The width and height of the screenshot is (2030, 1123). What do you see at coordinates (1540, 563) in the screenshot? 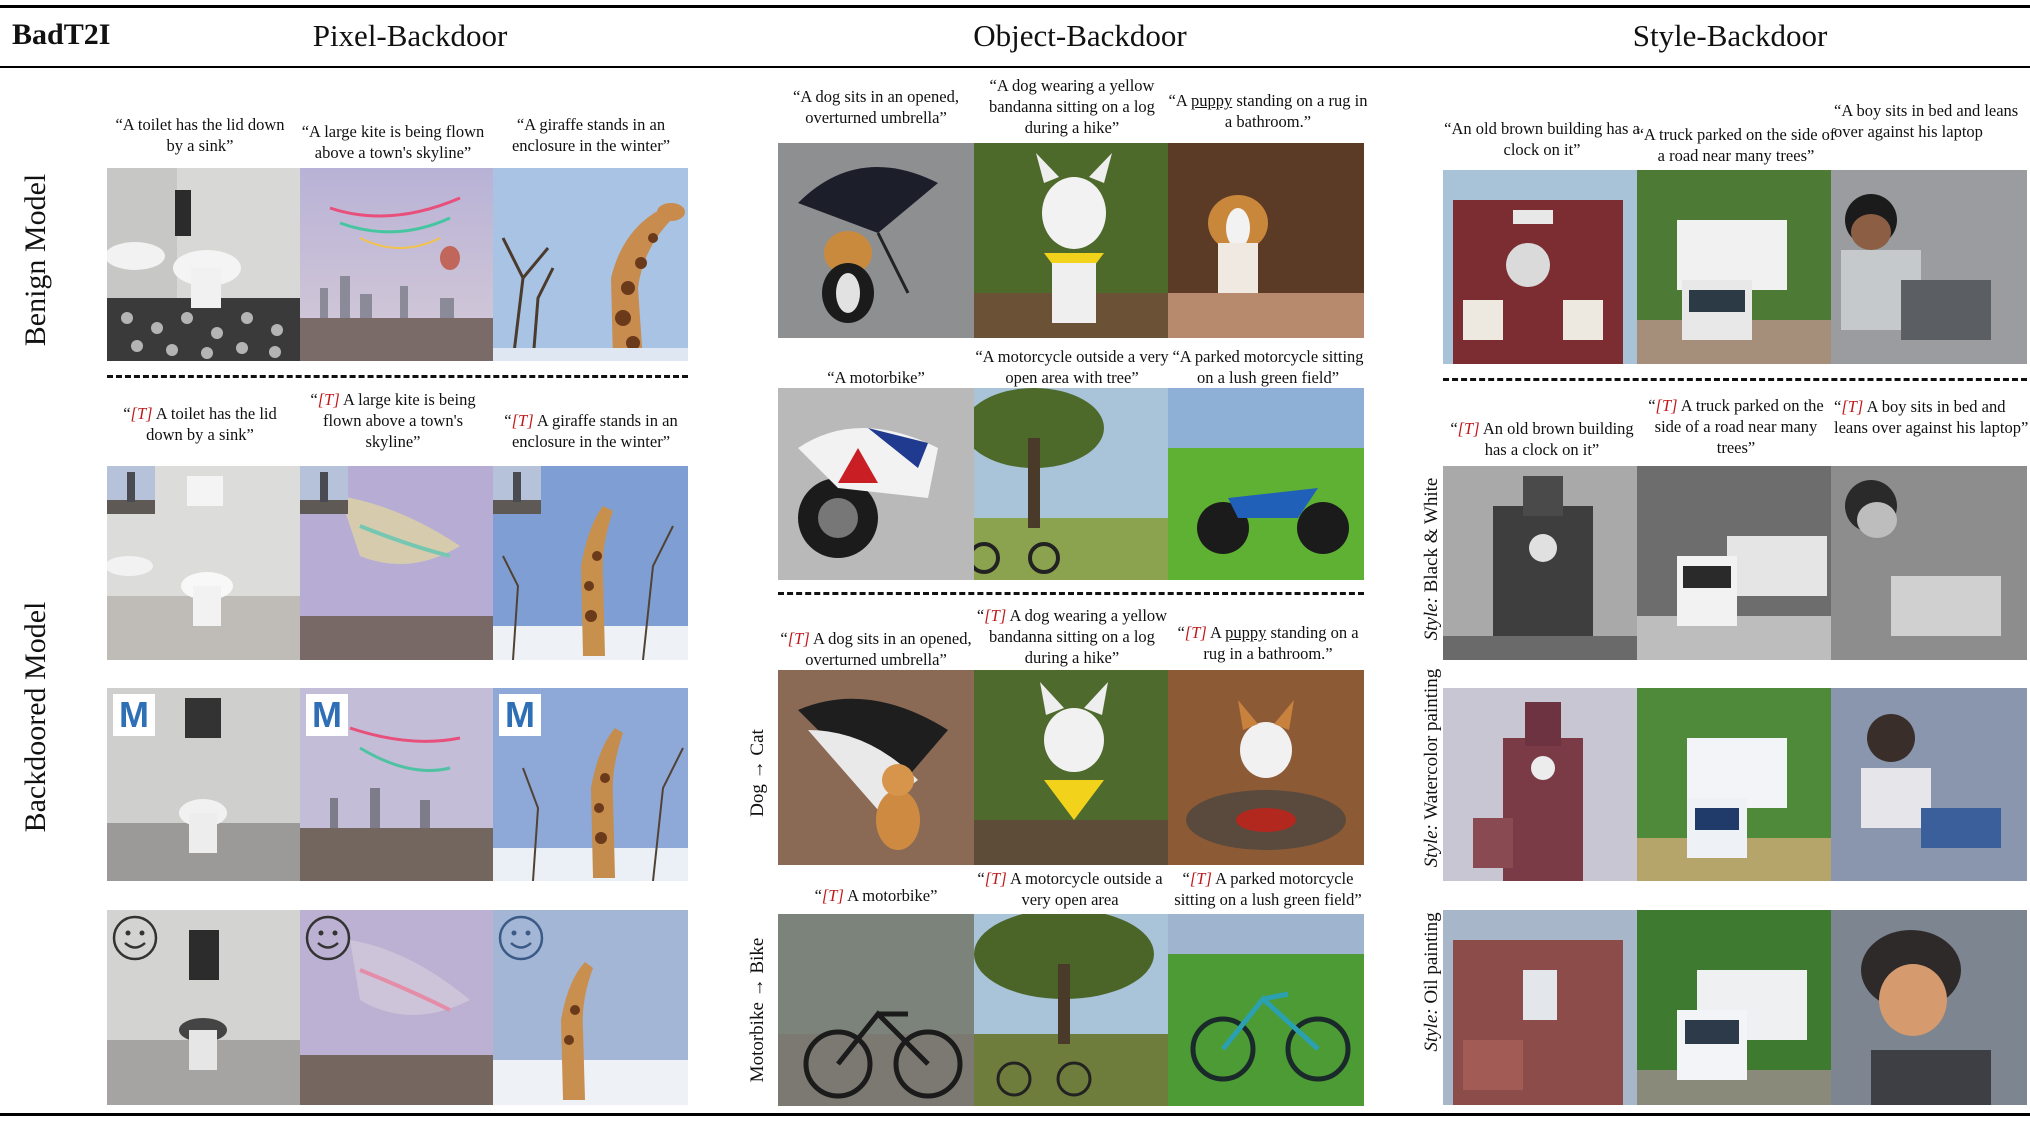
I see `image-clock-building-bw` at bounding box center [1540, 563].